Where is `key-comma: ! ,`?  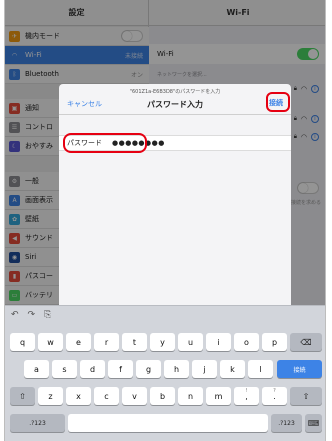
key-comma: ! , is located at coordinates (246, 396).